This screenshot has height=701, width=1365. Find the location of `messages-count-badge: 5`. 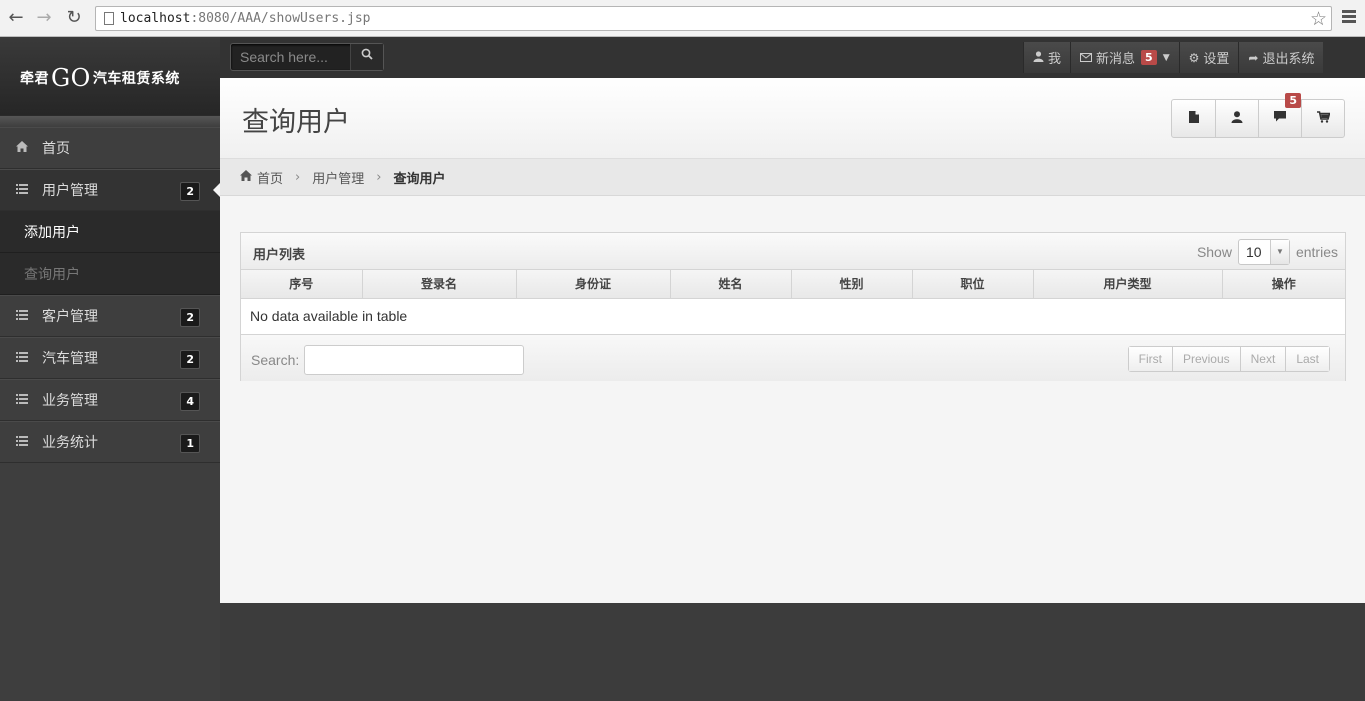

messages-count-badge: 5 is located at coordinates (1149, 57).